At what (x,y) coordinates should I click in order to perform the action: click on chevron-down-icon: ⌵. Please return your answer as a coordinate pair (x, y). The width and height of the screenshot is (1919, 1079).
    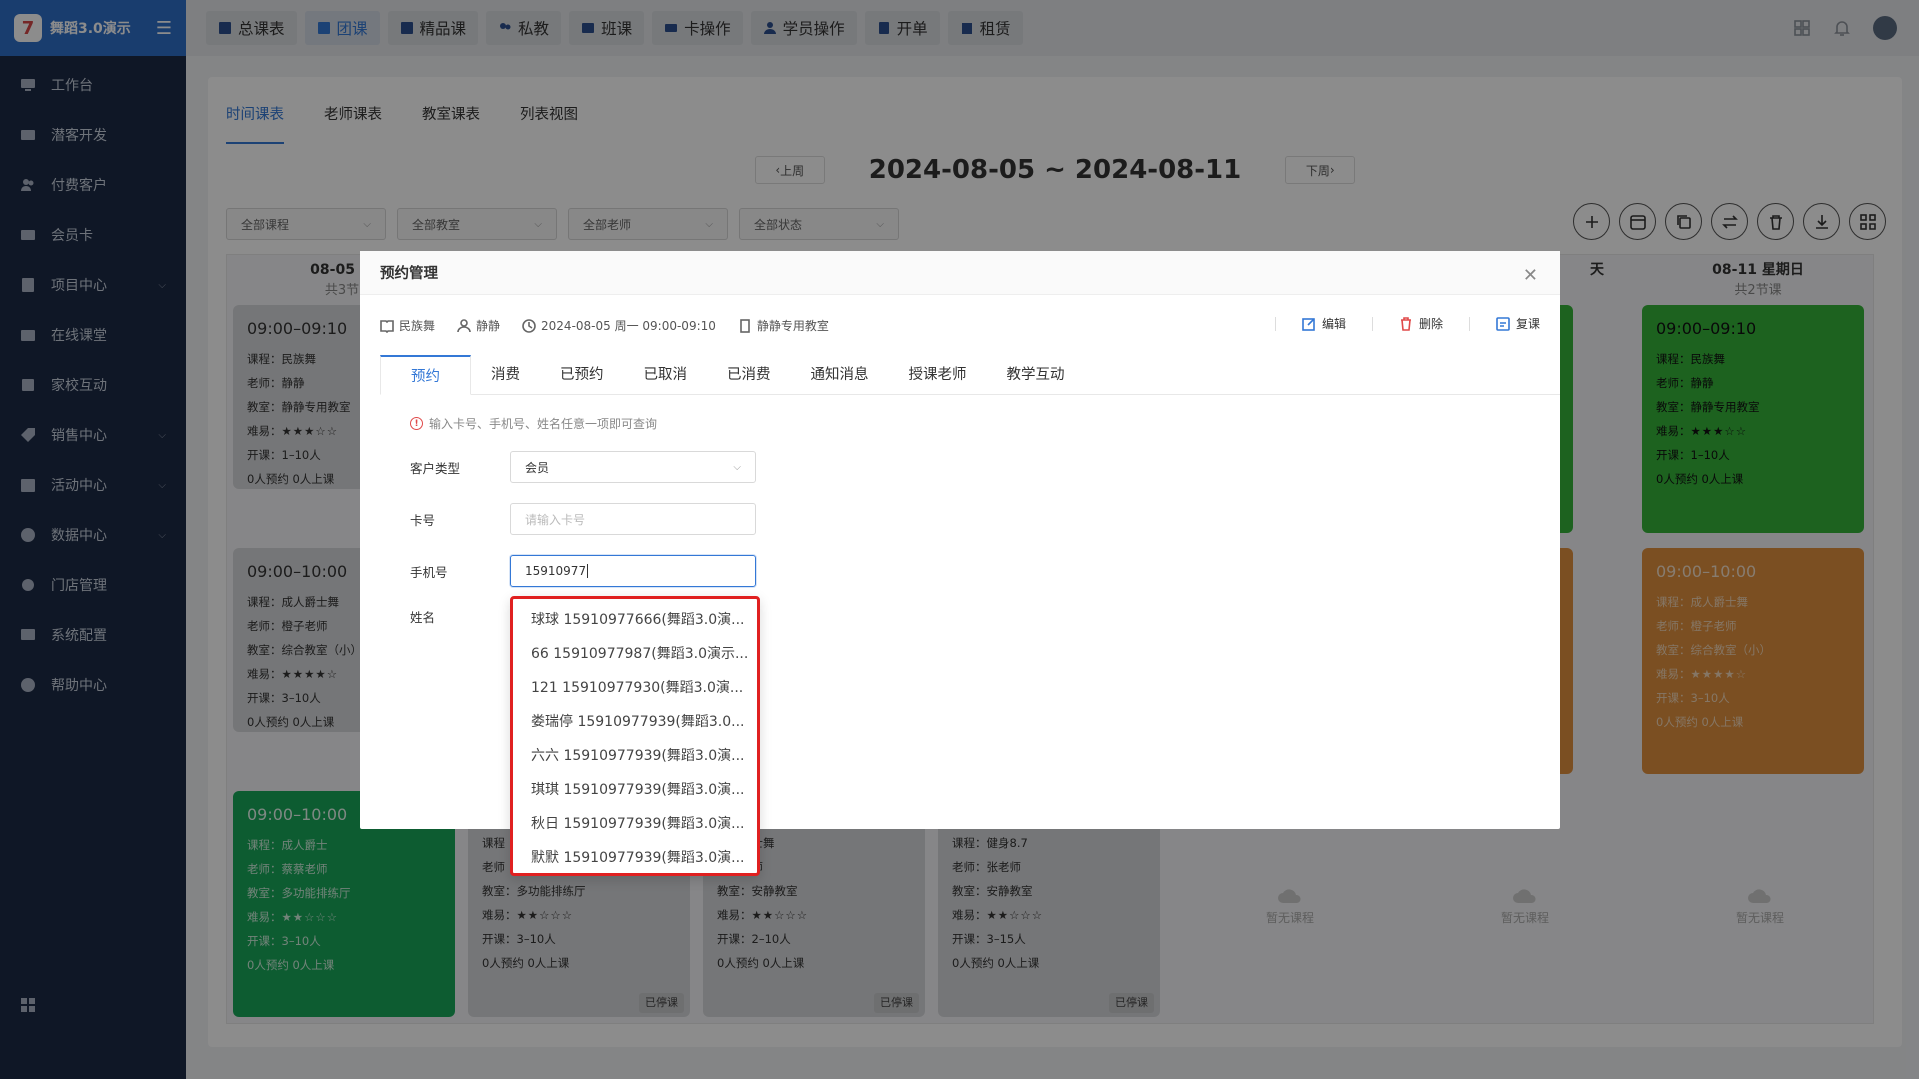
    Looking at the image, I should click on (737, 467).